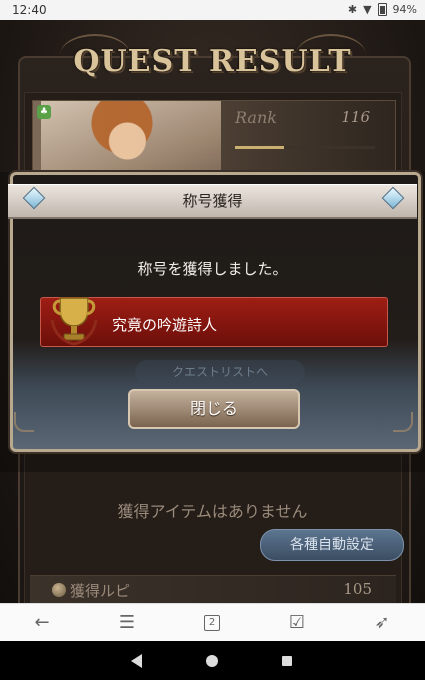 Image resolution: width=425 pixels, height=680 pixels. I want to click on rupie-row: 獲得ルピ 105, so click(213, 589).